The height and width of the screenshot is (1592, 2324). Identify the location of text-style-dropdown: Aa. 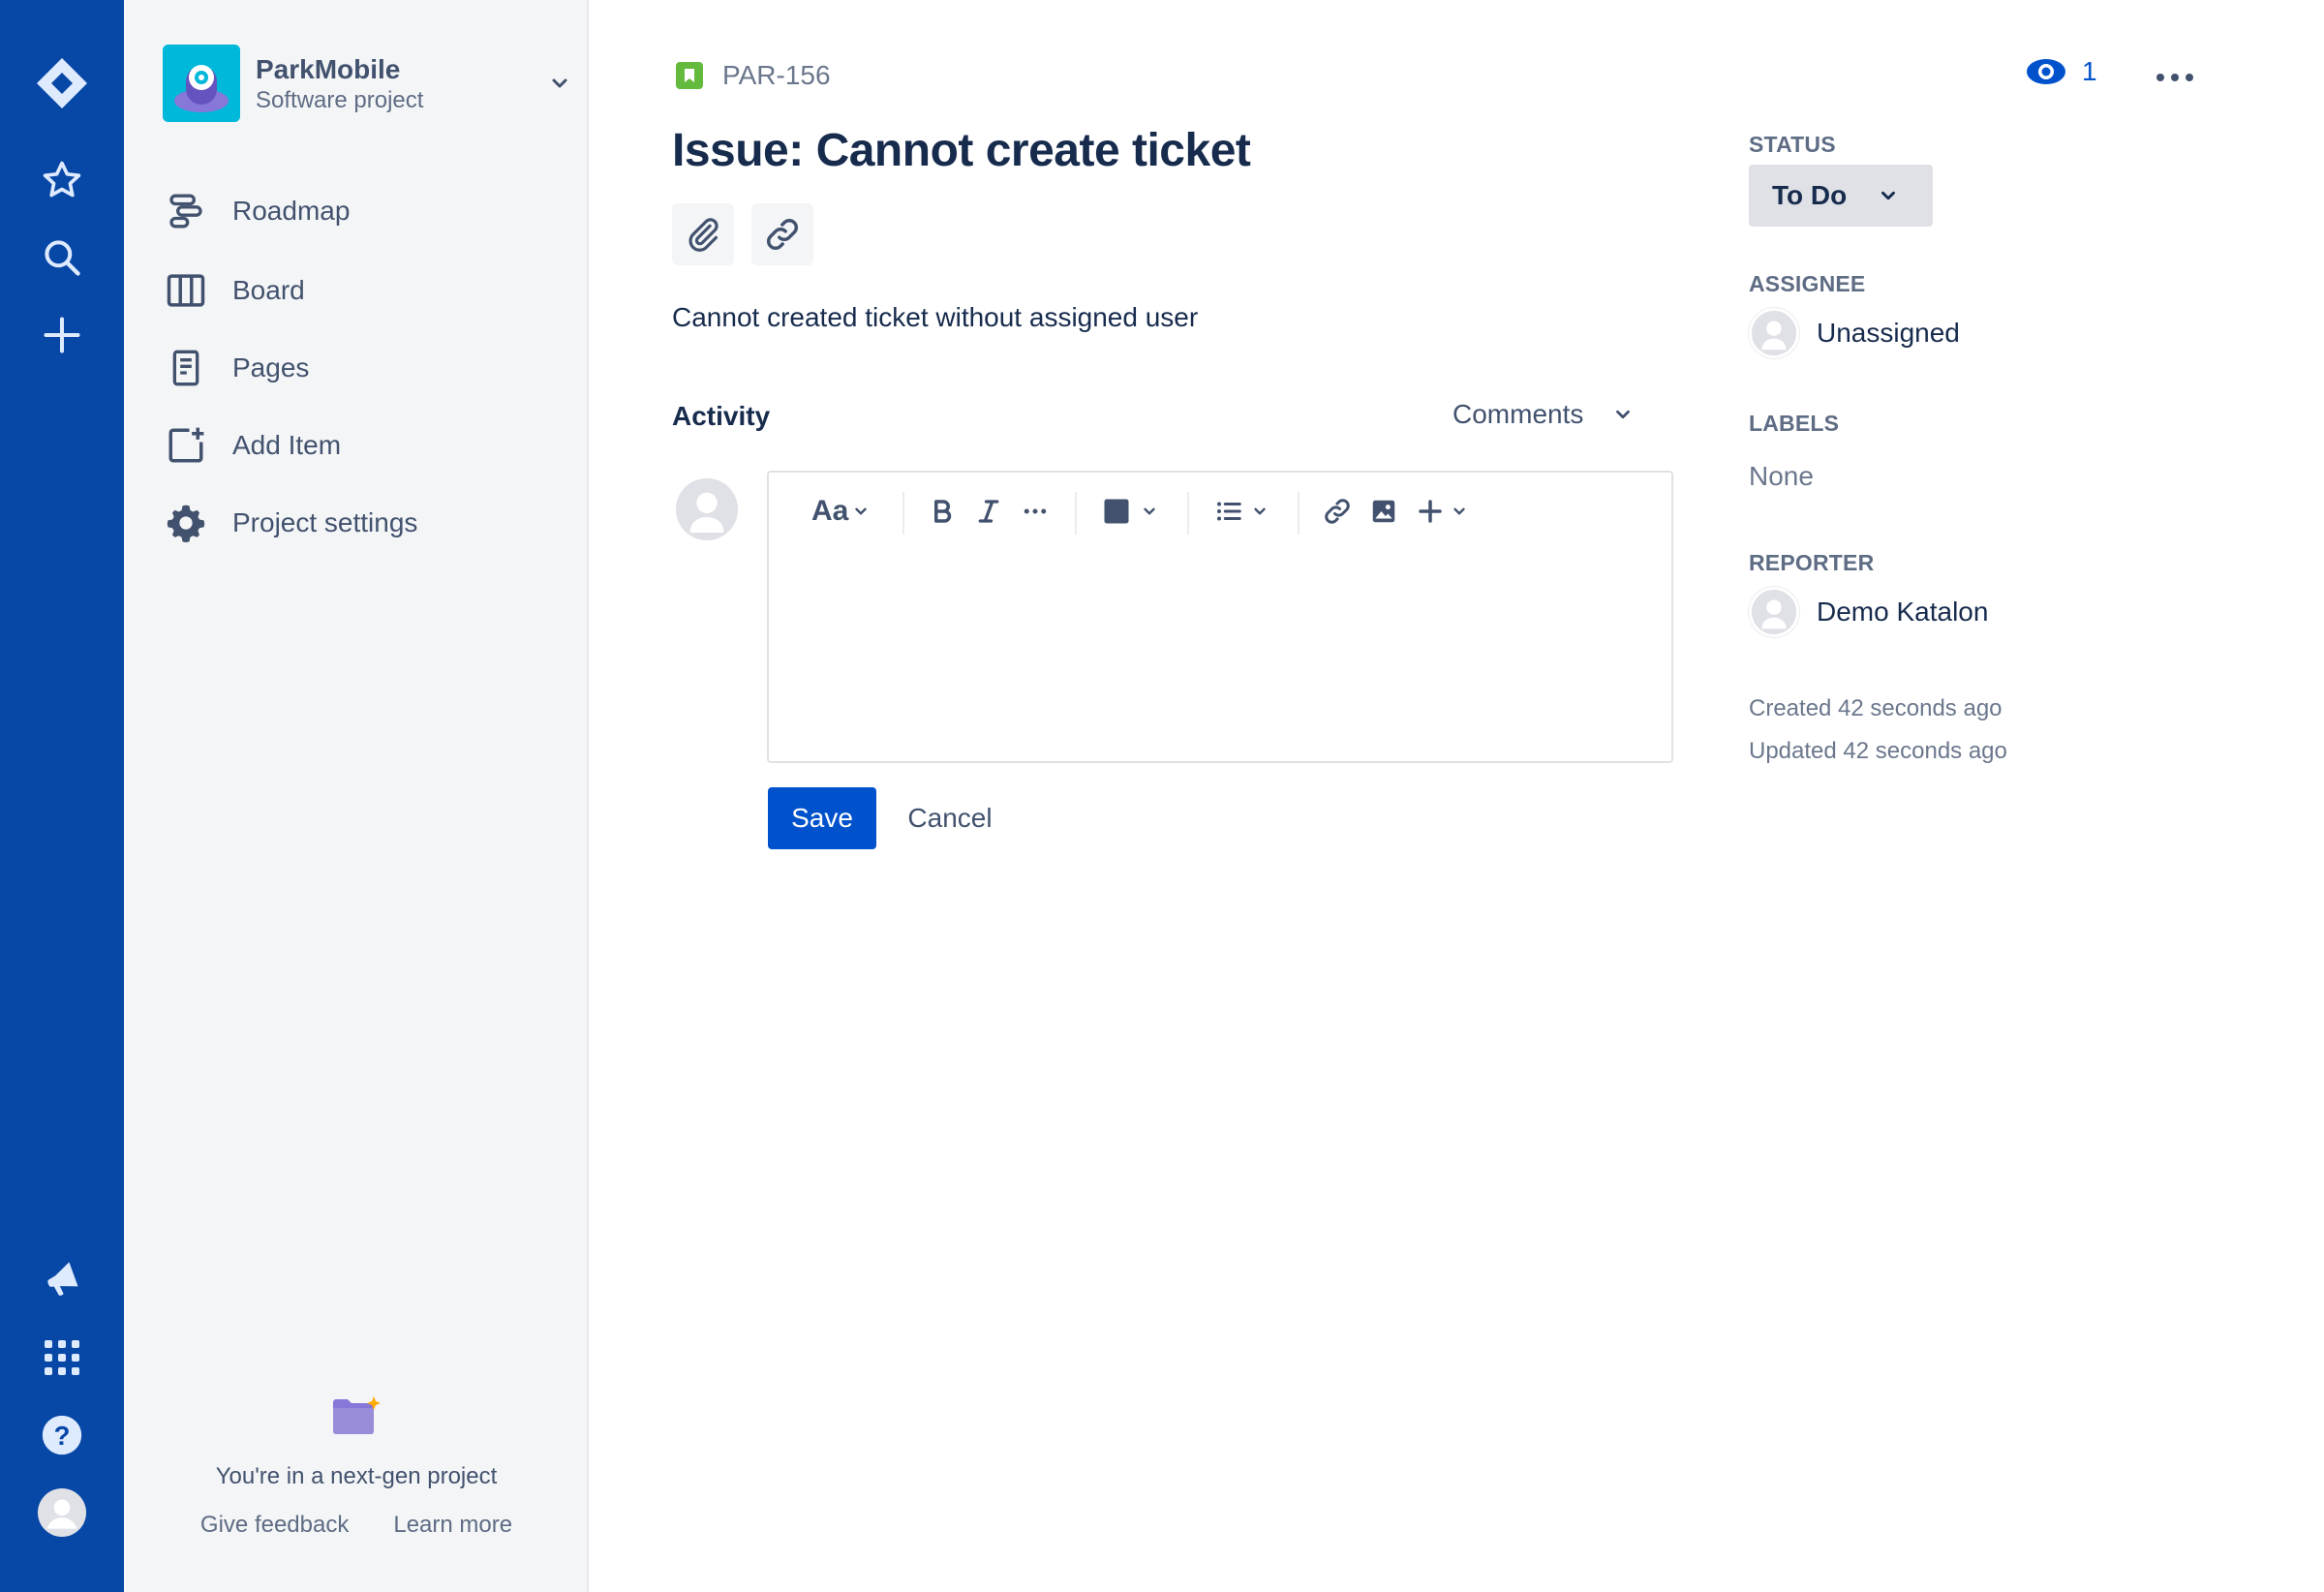
(840, 511).